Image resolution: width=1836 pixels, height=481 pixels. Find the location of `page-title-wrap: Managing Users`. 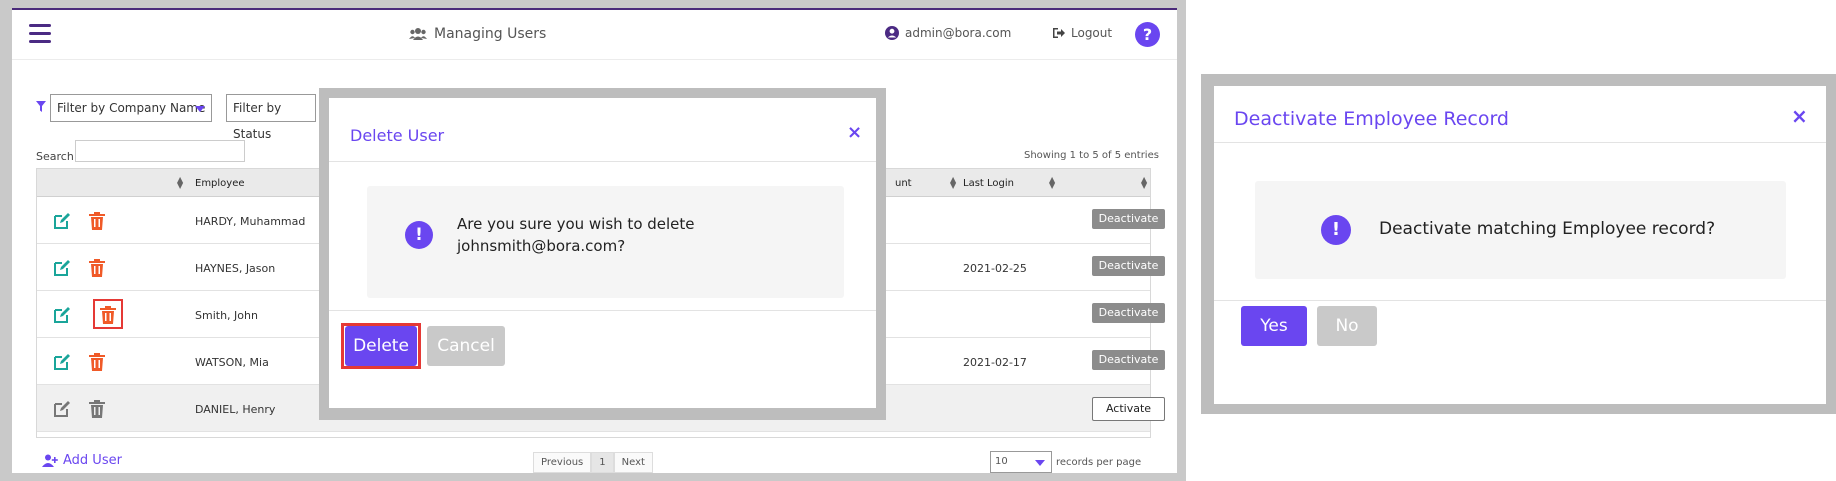

page-title-wrap: Managing Users is located at coordinates (477, 34).